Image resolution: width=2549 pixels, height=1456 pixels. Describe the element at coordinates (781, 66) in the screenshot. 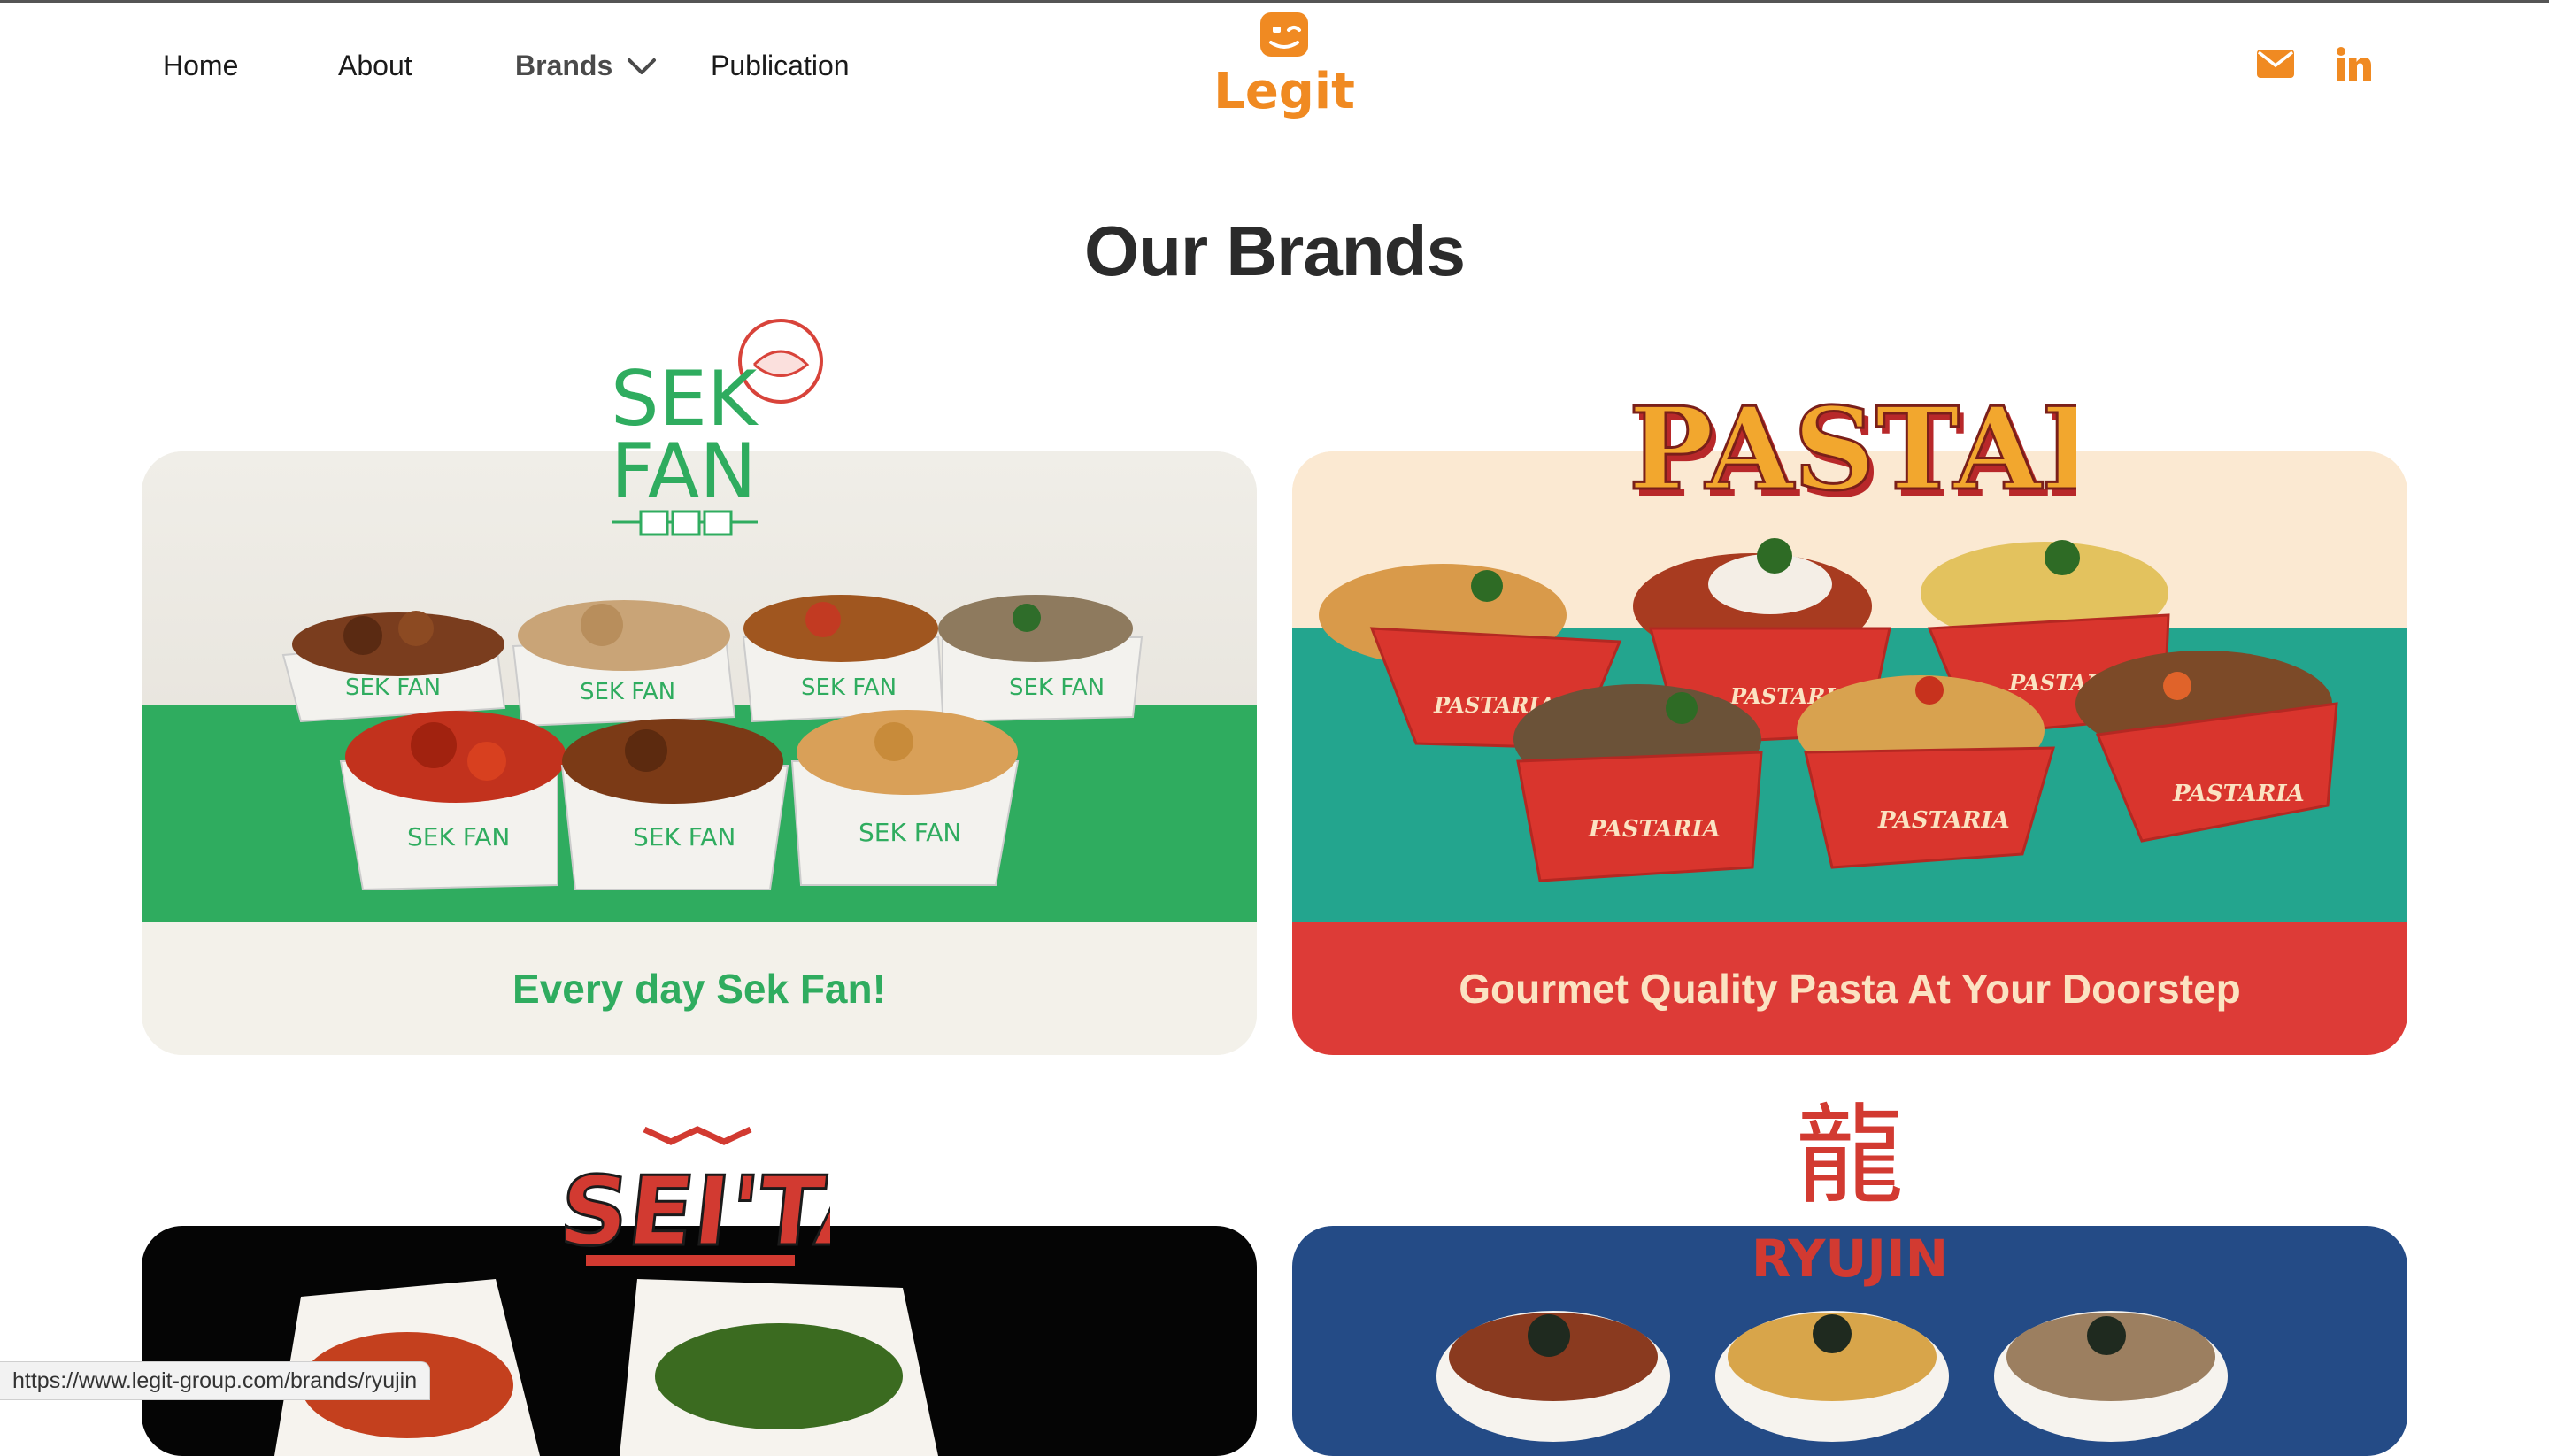

I see `nav-publication: Publication` at that location.